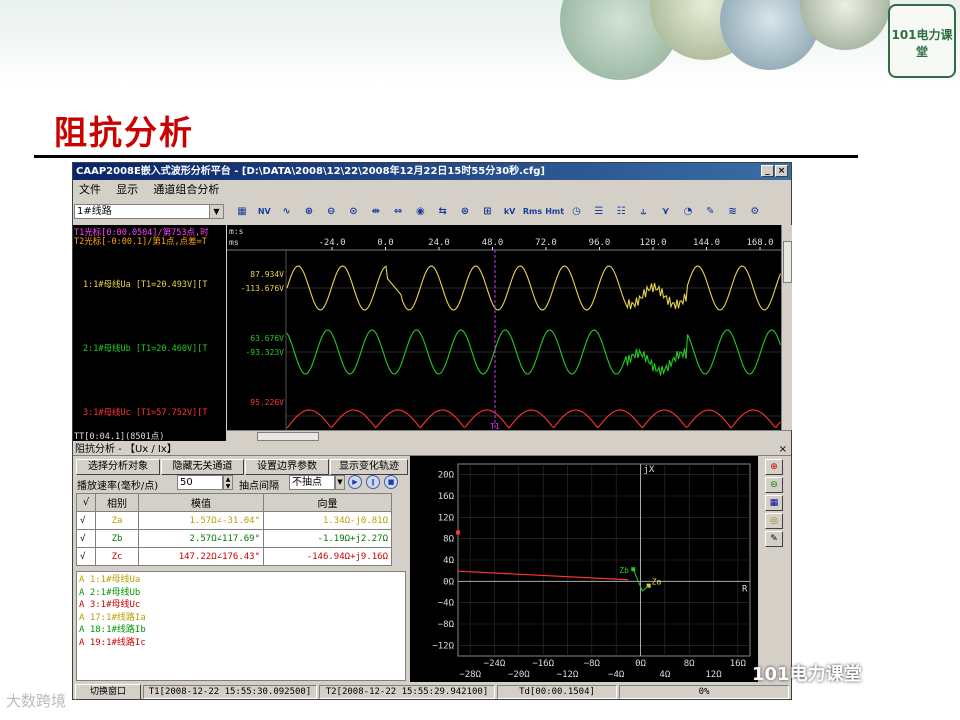  What do you see at coordinates (234, 538) in the screenshot?
I see `table-row: √ Zb 2.57Ω∠117.69° -1.19Ω+j2.27Ω` at bounding box center [234, 538].